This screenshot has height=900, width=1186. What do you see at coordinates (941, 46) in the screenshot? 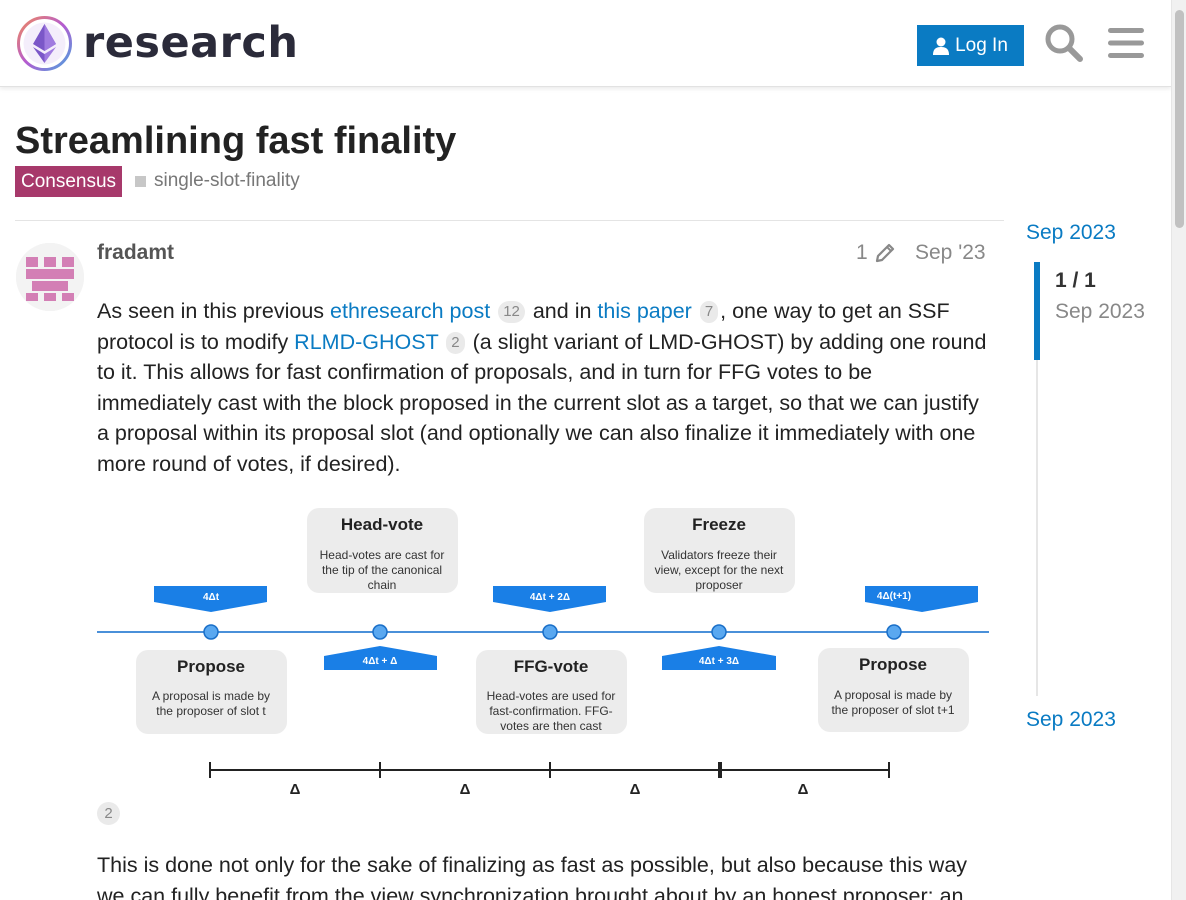
I see `user-icon` at bounding box center [941, 46].